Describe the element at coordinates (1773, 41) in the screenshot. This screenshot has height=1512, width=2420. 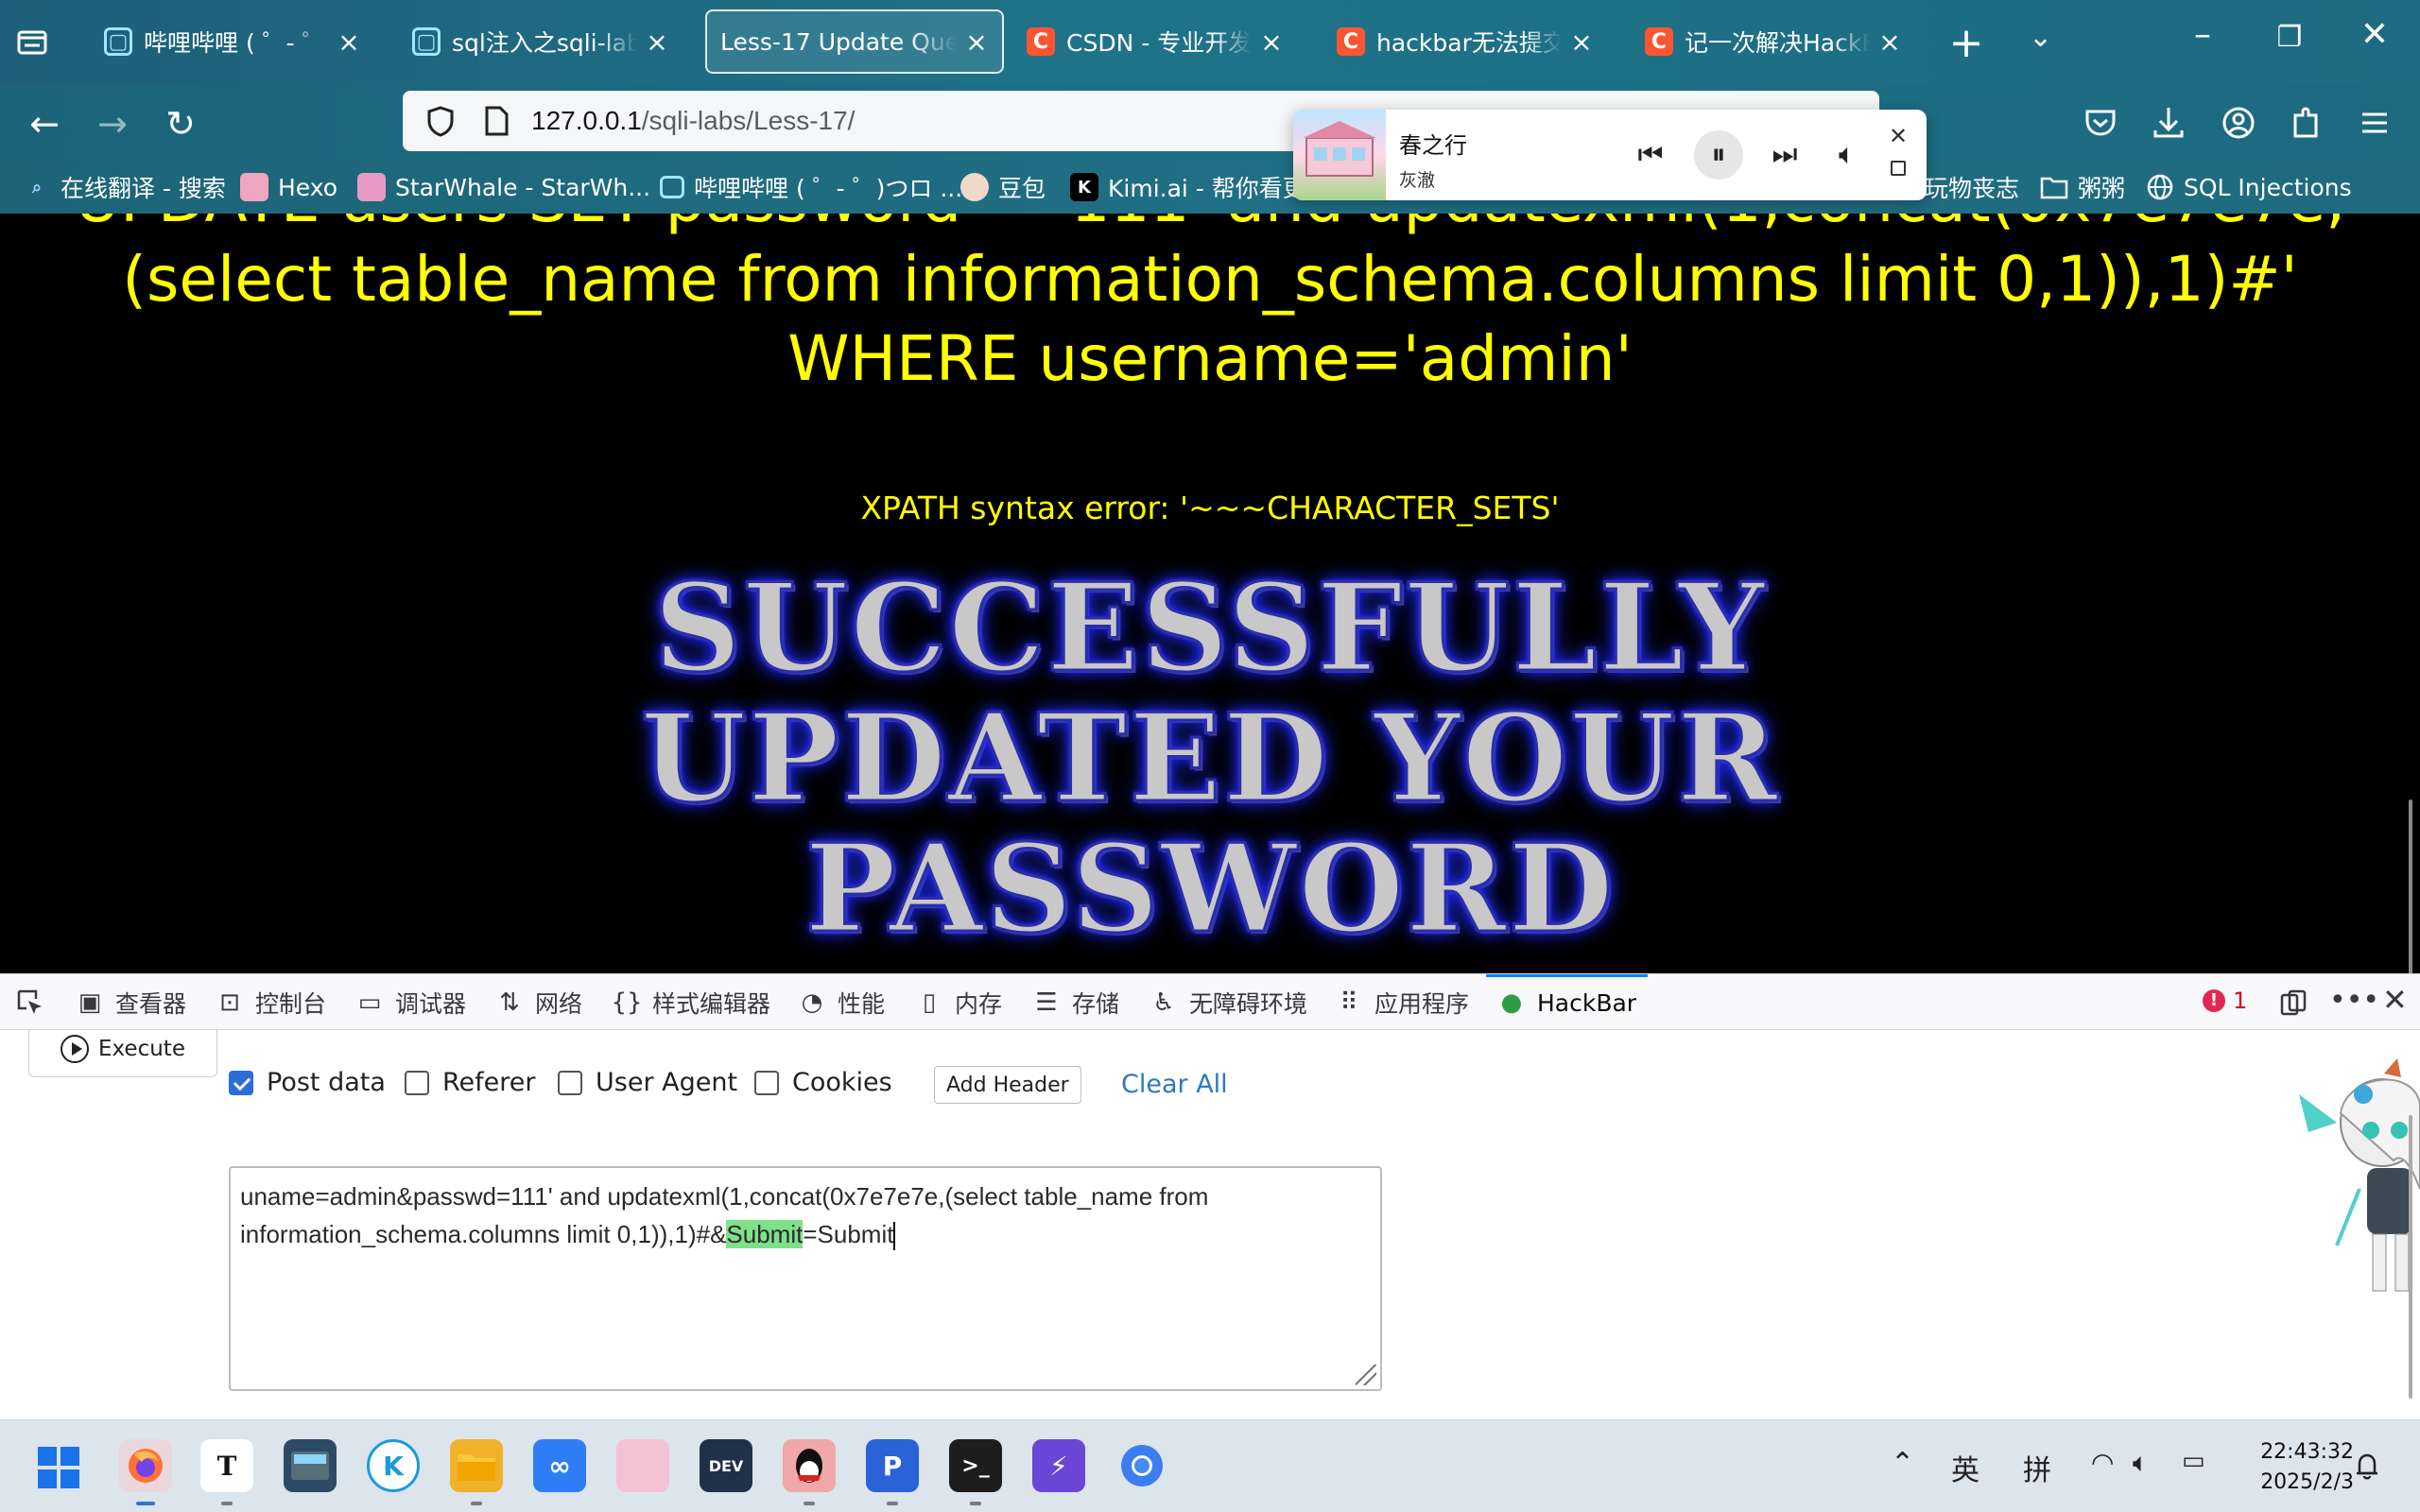
I see `tab-hackbar-fix: C 记一次解决HackBar ×` at that location.